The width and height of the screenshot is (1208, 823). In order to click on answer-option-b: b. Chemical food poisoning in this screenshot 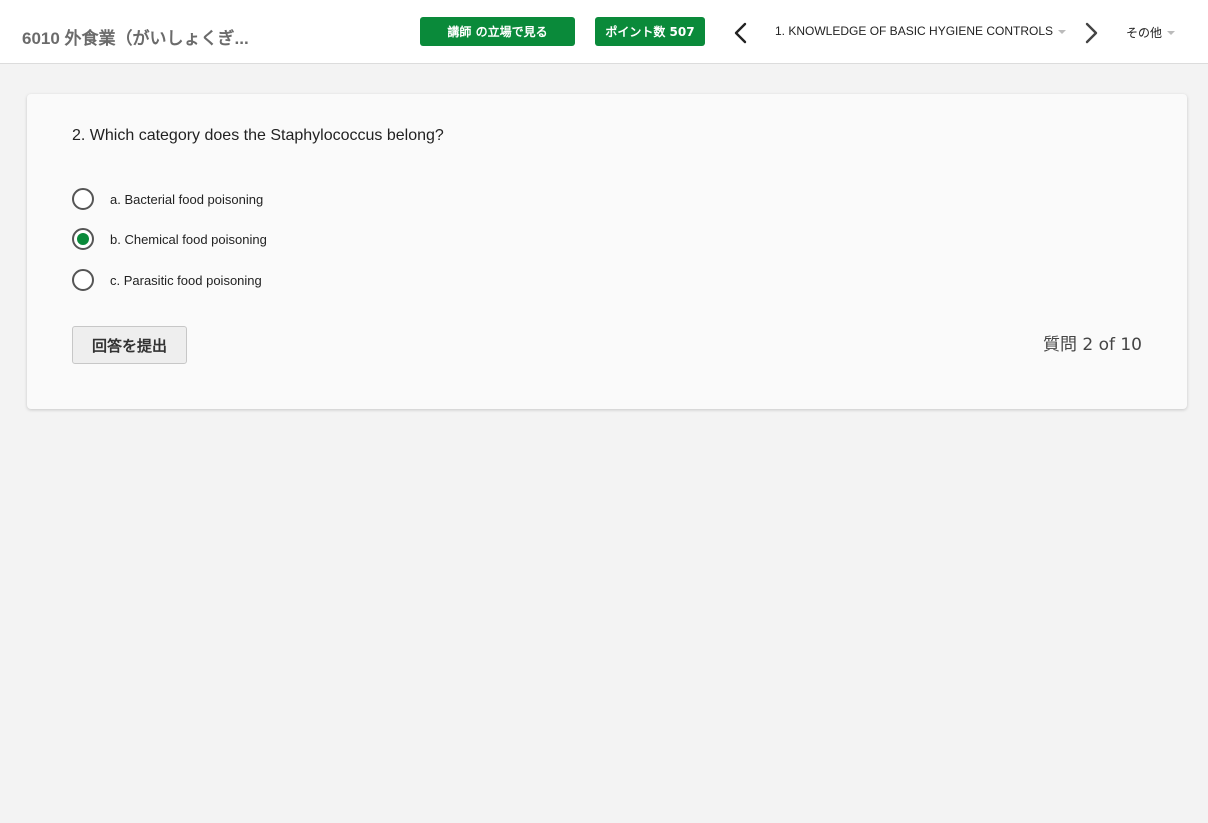, I will do `click(169, 239)`.